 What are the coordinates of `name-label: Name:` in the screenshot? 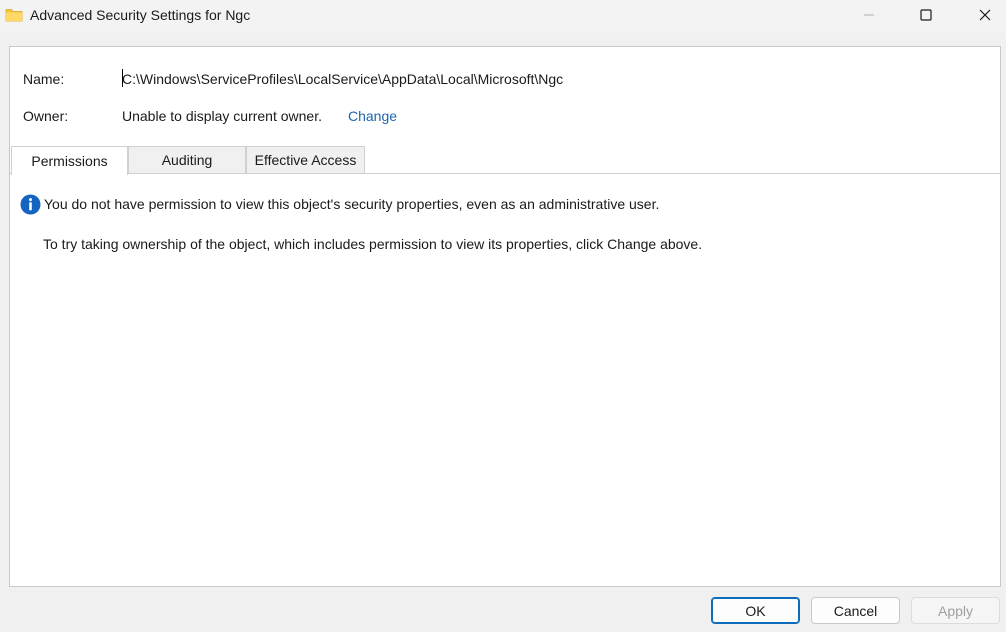 It's located at (44, 79).